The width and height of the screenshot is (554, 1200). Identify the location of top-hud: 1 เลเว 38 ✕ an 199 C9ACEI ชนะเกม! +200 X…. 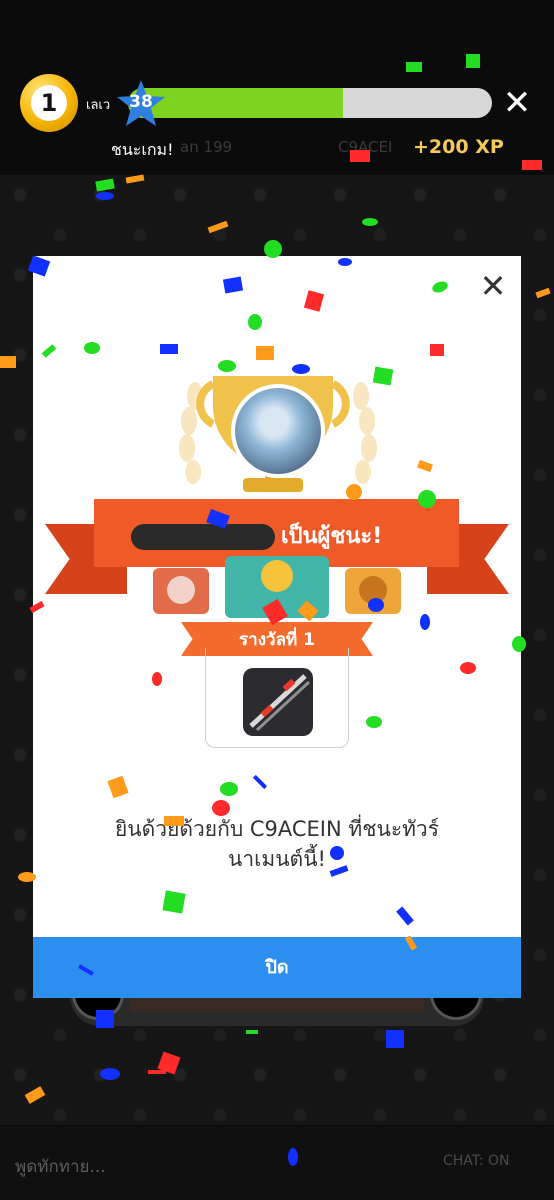
(277, 87).